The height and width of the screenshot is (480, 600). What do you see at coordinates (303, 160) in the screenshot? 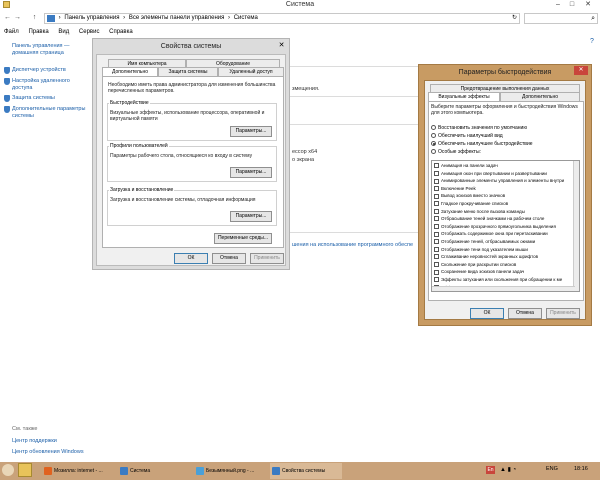
I see `main-fragment: о экрана` at bounding box center [303, 160].